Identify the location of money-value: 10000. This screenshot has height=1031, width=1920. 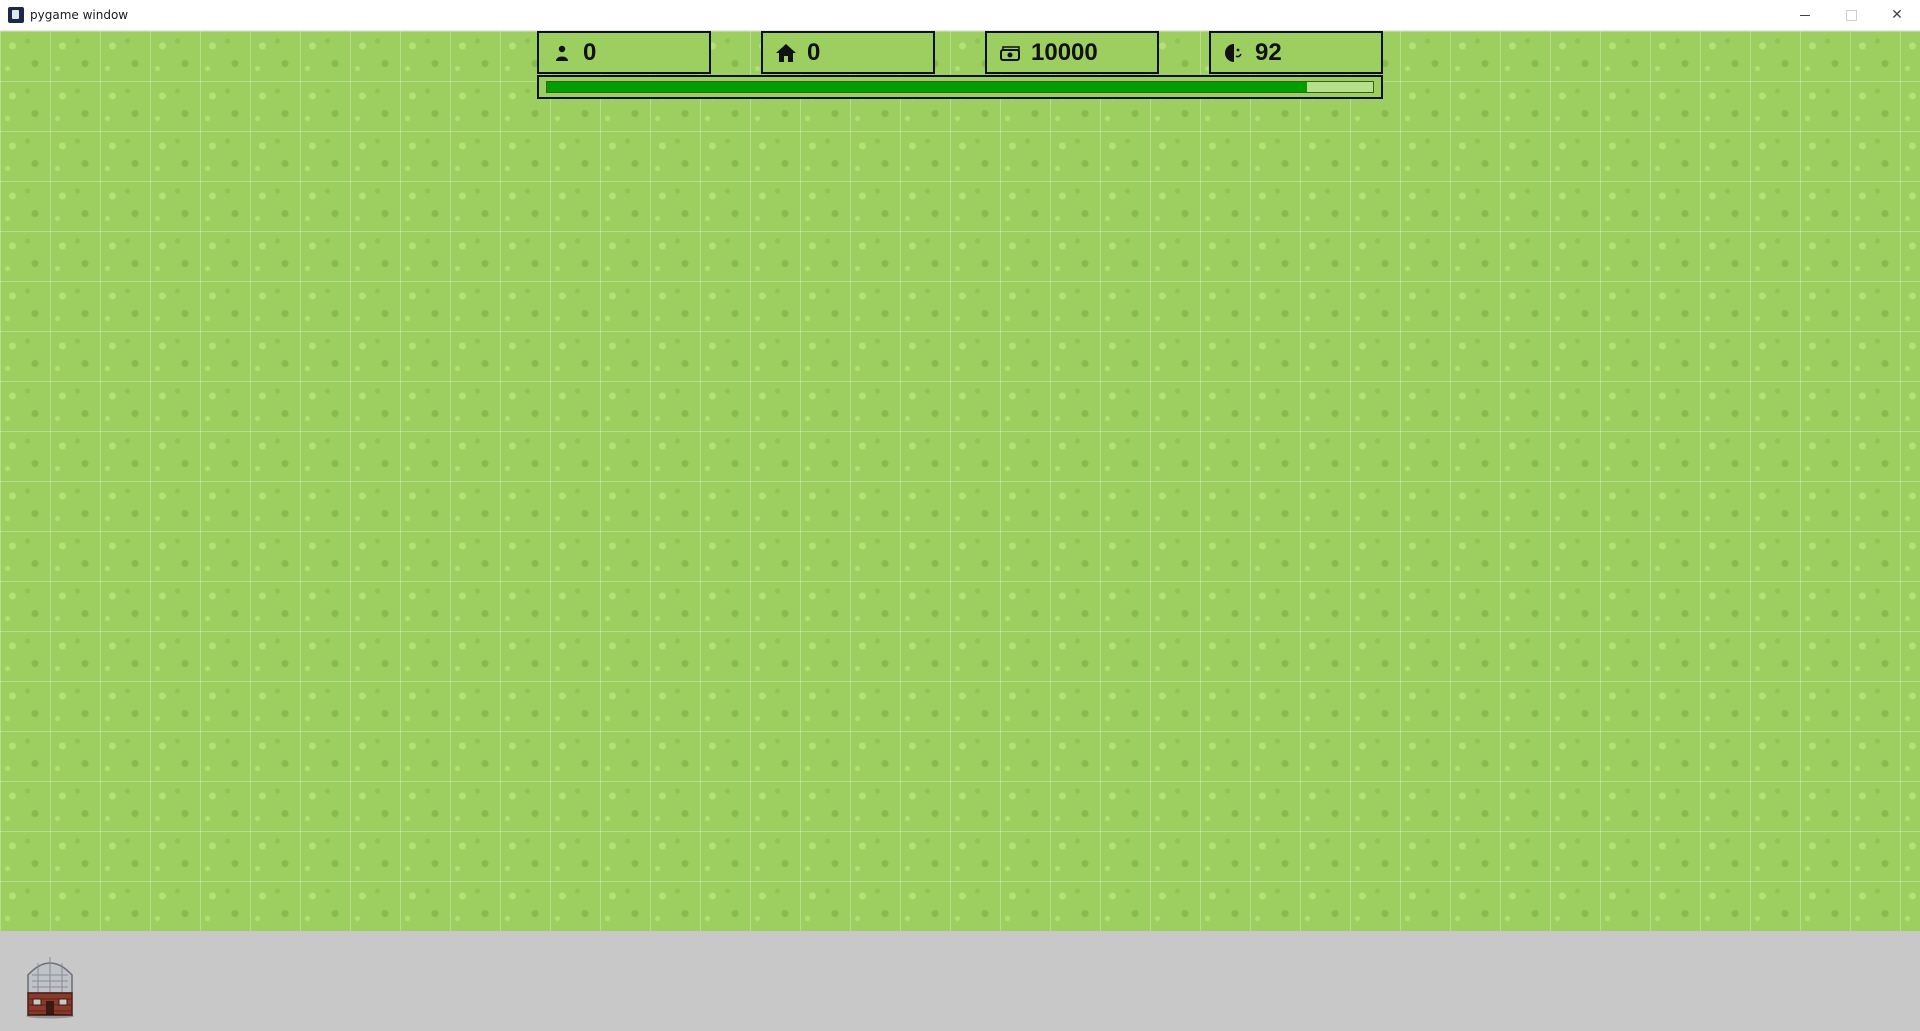
(1064, 52).